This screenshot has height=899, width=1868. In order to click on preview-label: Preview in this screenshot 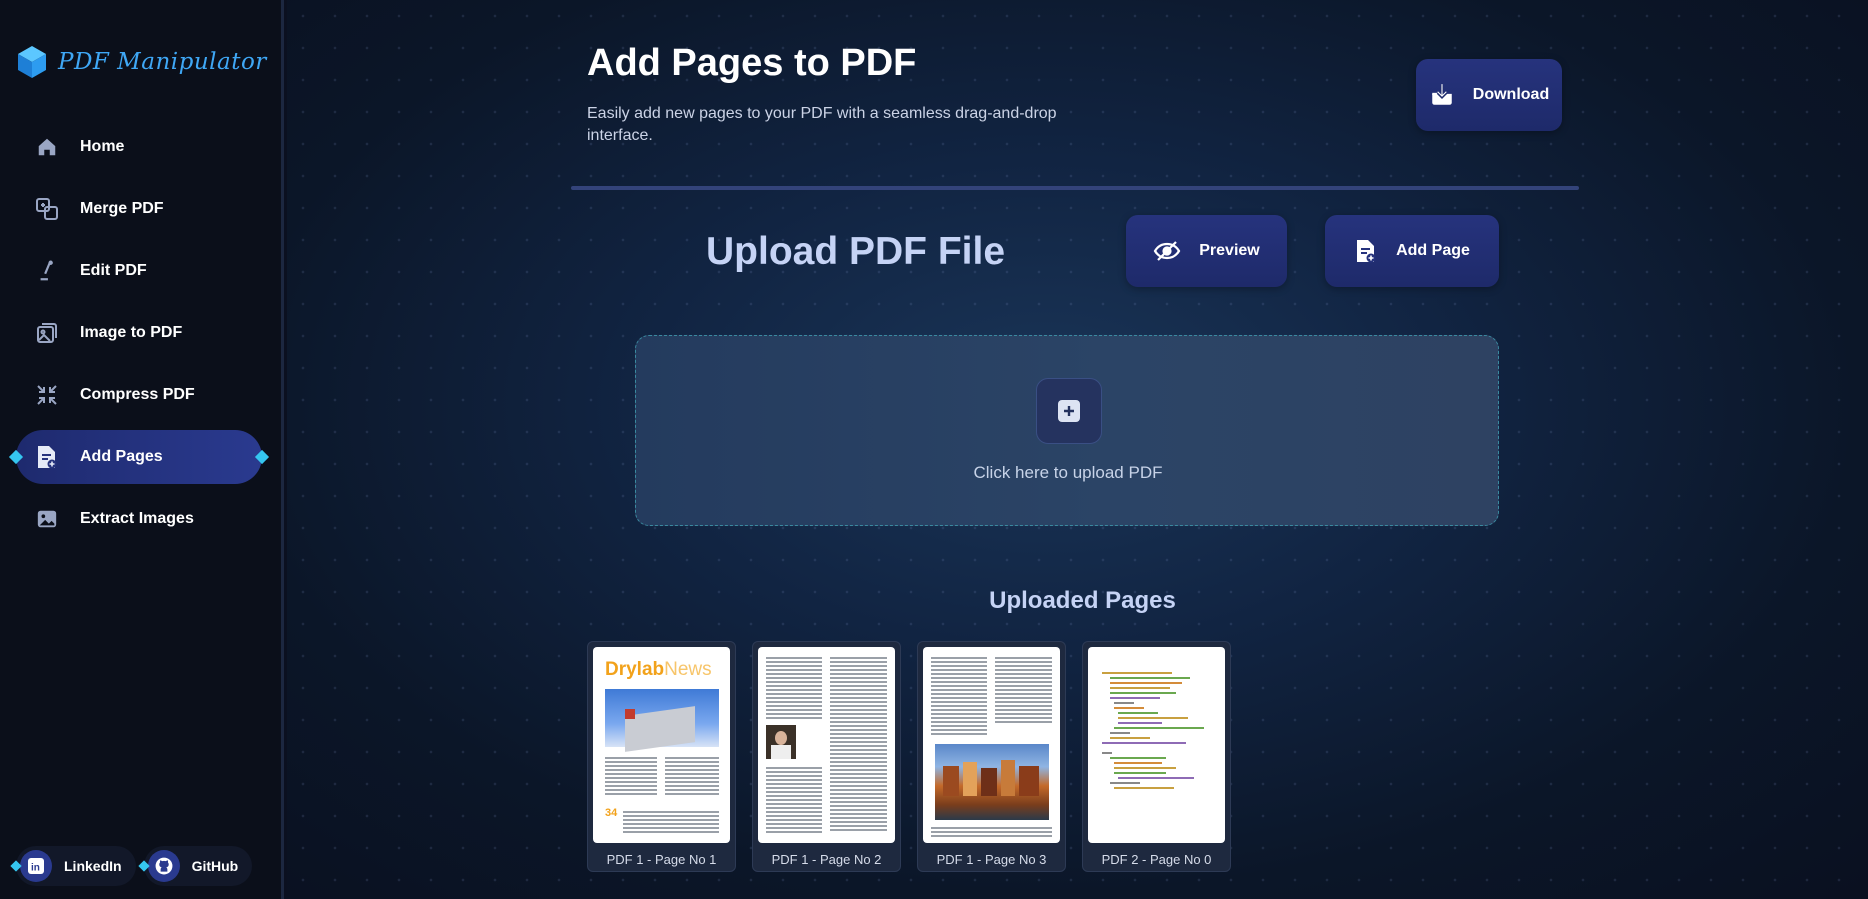, I will do `click(1229, 250)`.